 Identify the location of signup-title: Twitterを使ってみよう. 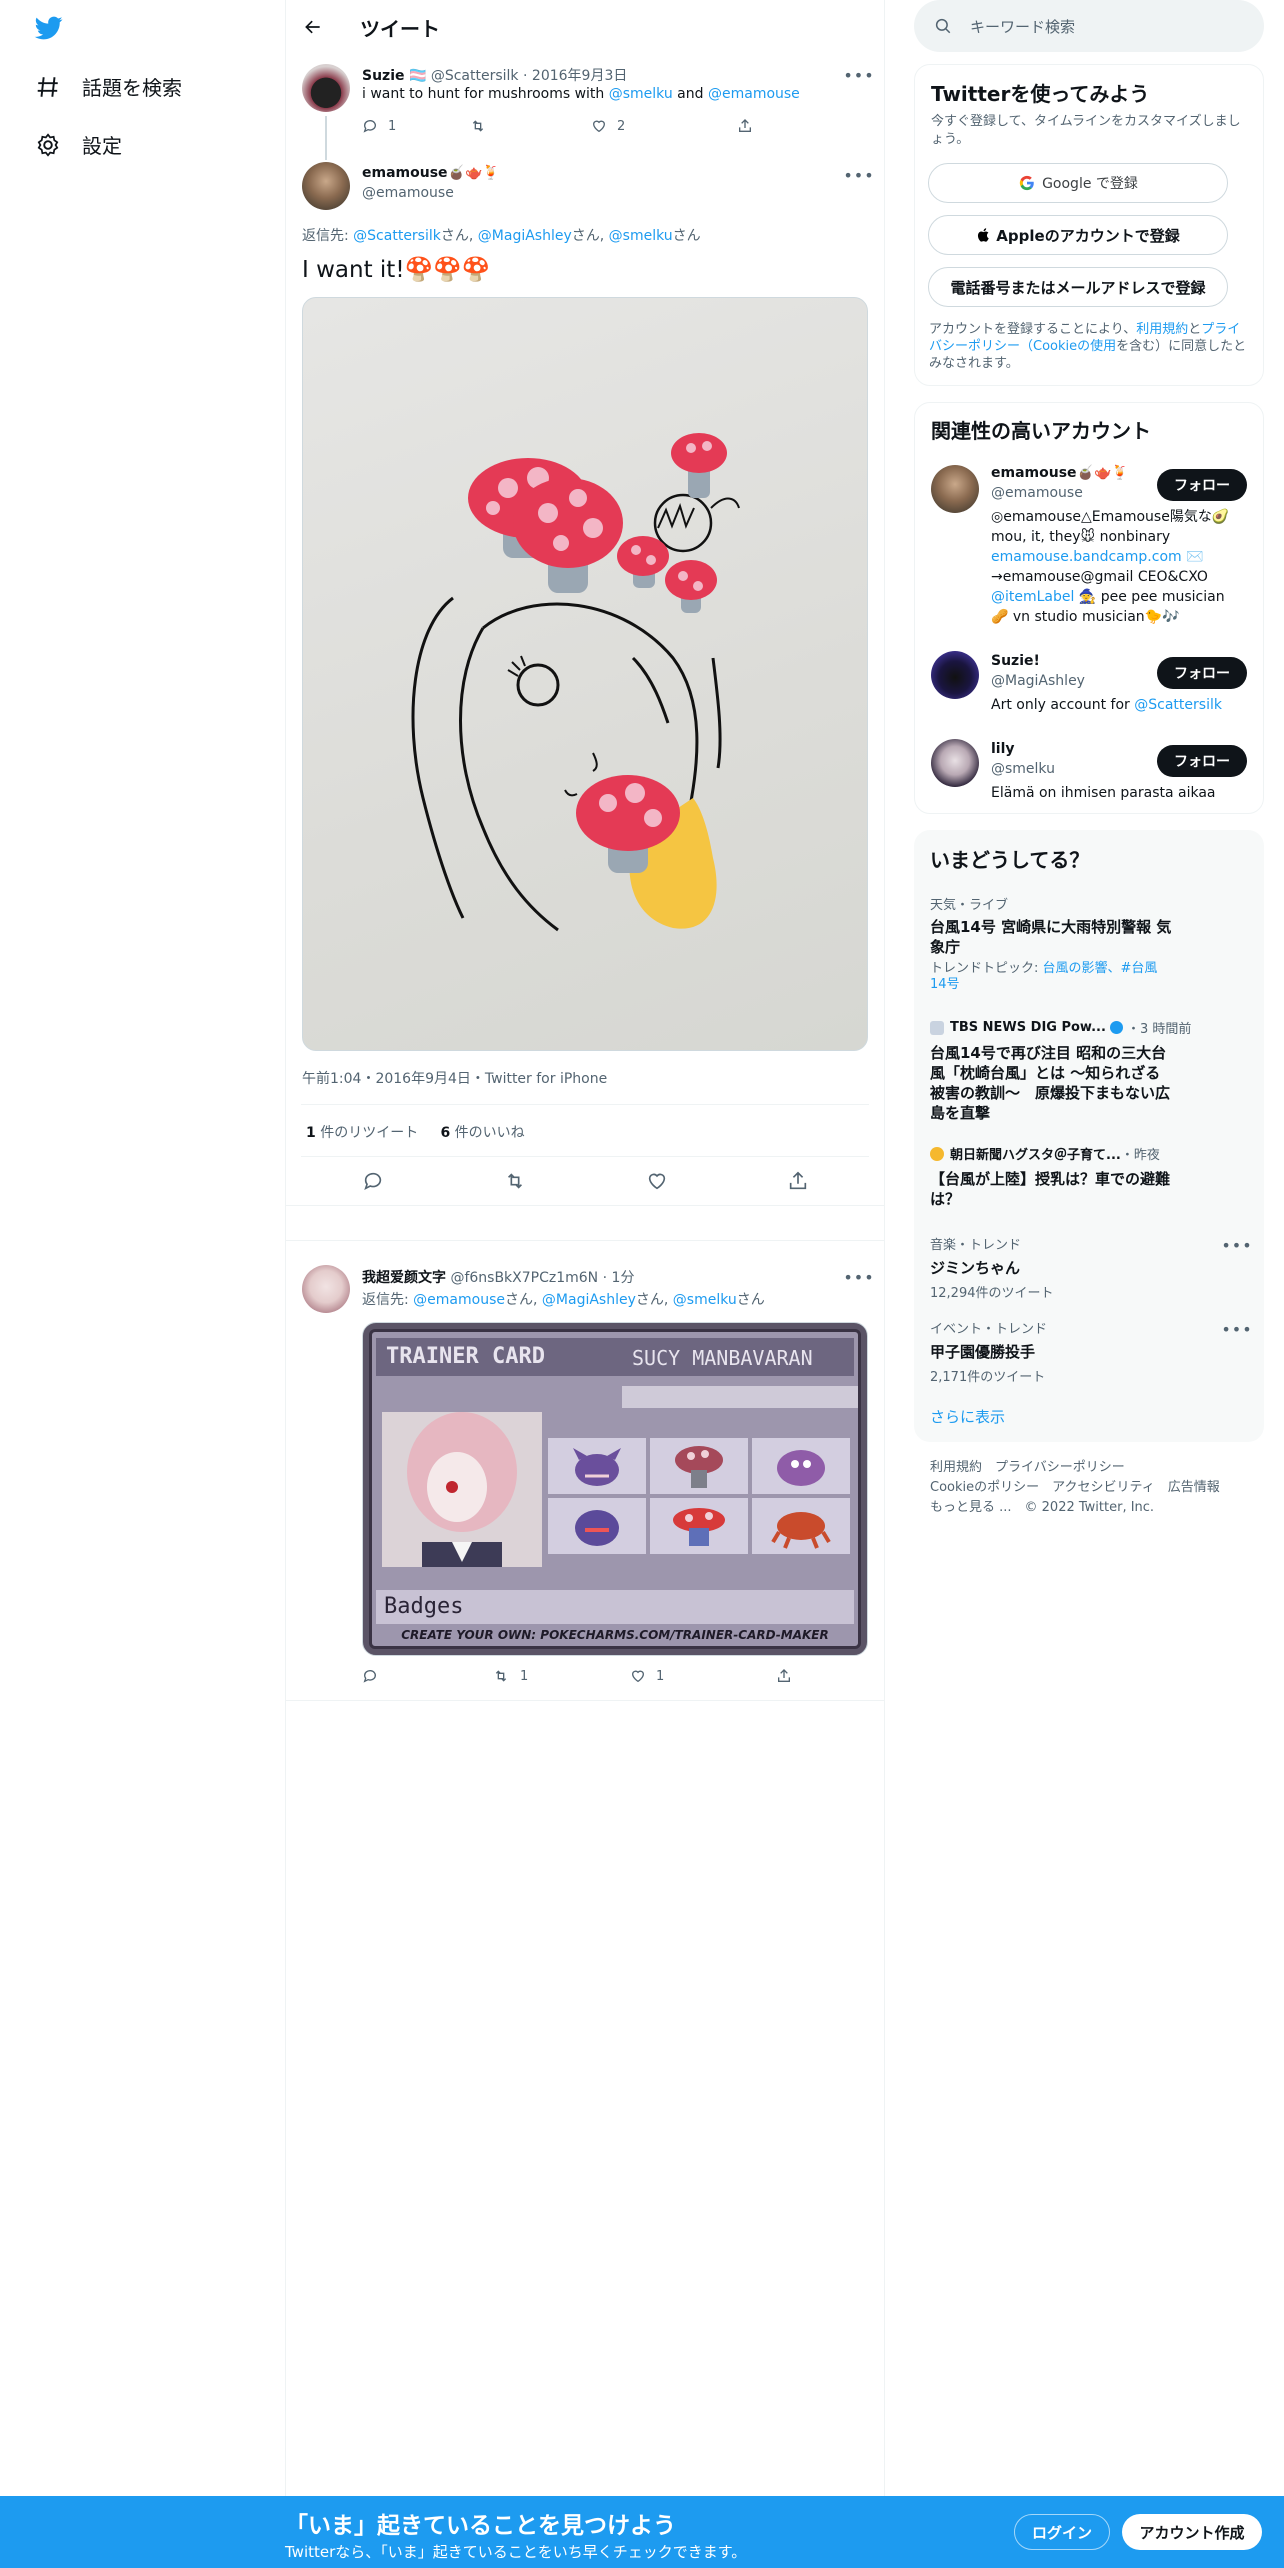
(1040, 94).